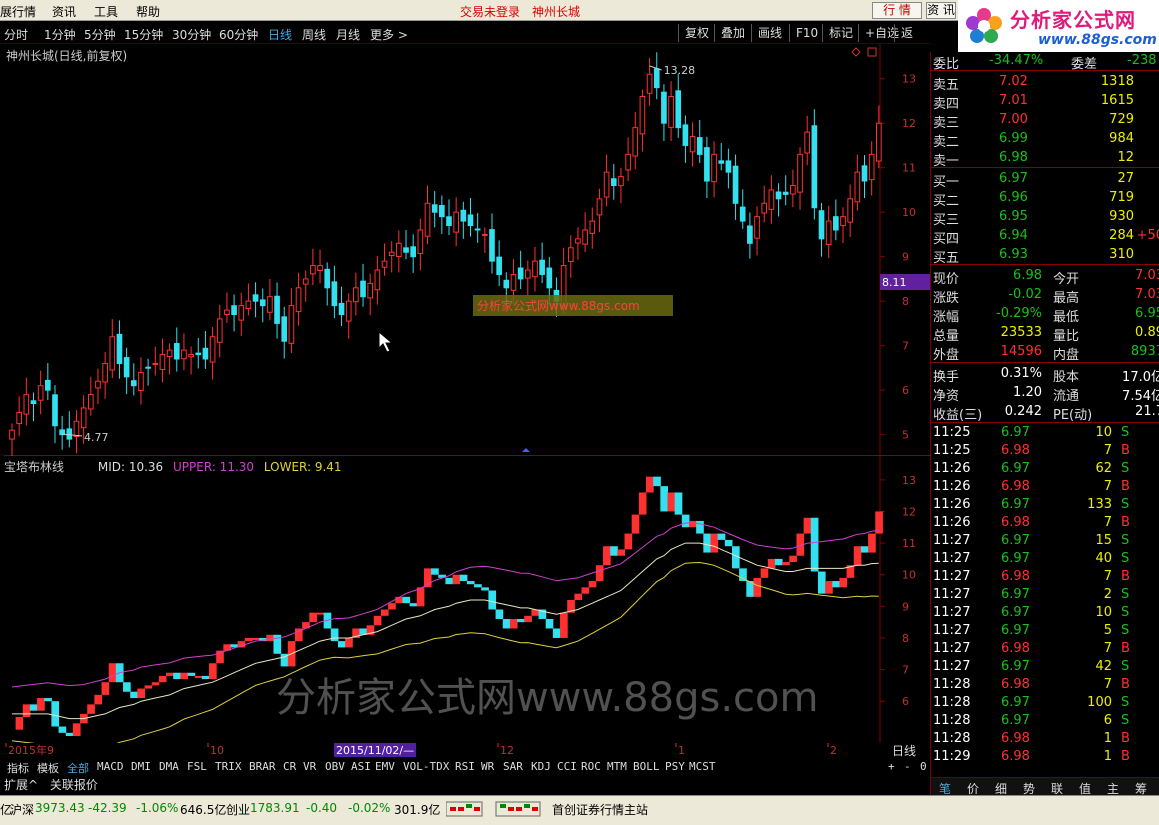 This screenshot has width=1159, height=825. I want to click on quote-tab-6: 主, so click(1113, 788).